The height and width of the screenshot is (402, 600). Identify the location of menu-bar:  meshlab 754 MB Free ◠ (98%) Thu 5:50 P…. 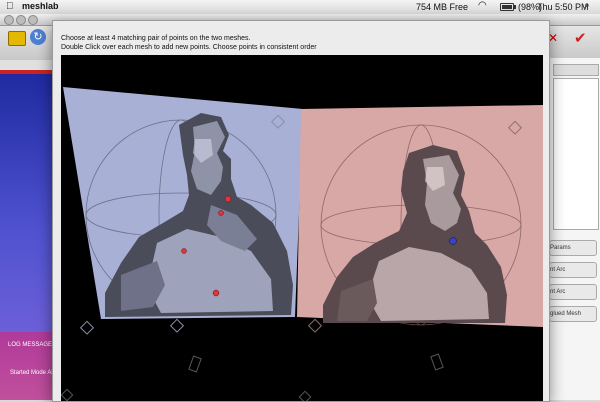
(300, 7).